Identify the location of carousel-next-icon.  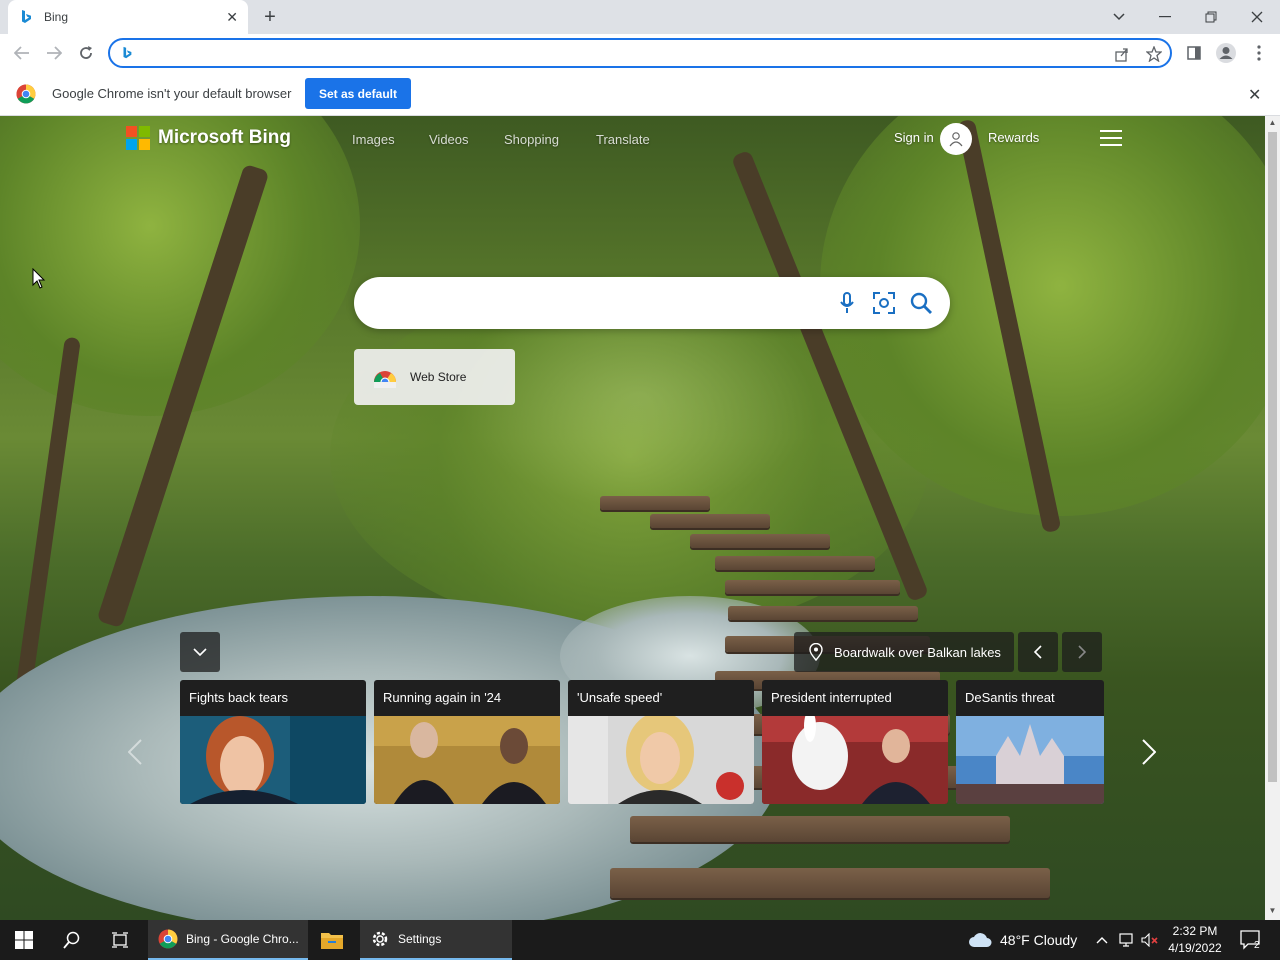
(1149, 752).